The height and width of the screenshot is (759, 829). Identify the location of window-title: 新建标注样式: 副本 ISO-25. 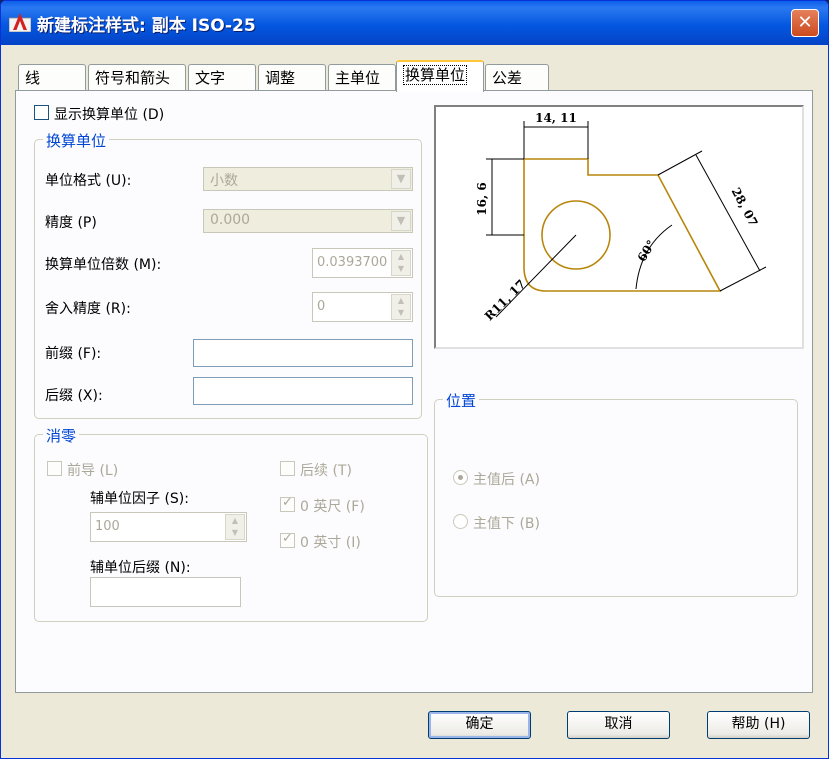
(146, 26).